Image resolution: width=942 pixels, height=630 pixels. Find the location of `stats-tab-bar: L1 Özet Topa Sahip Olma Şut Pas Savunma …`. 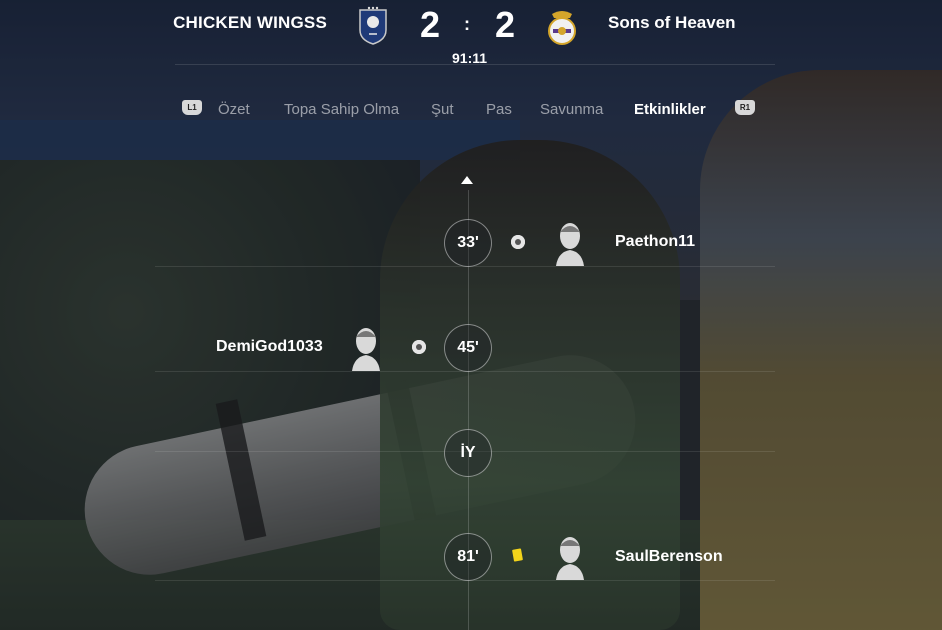

stats-tab-bar: L1 Özet Topa Sahip Olma Şut Pas Savunma … is located at coordinates (471, 110).